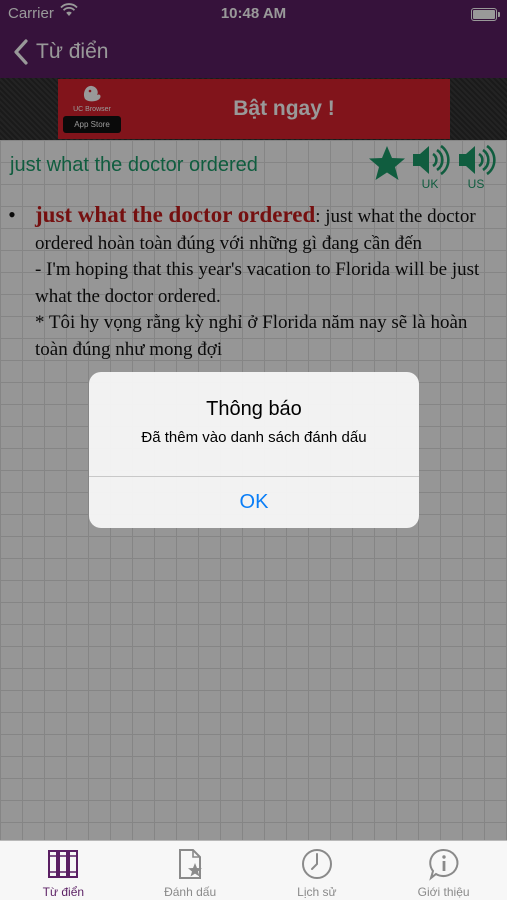 The height and width of the screenshot is (900, 507). I want to click on tab-label: Giới thiệu, so click(443, 892).